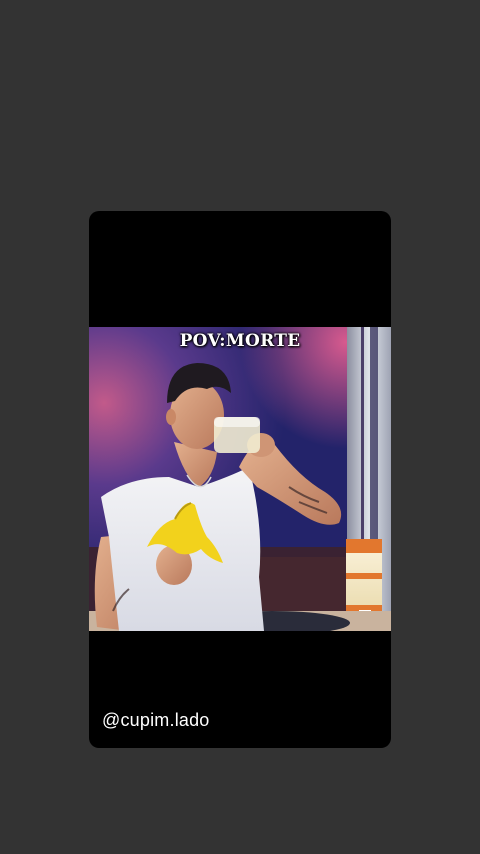 The image size is (480, 854). Describe the element at coordinates (240, 341) in the screenshot. I see `video-caption: POV:MORTE` at that location.